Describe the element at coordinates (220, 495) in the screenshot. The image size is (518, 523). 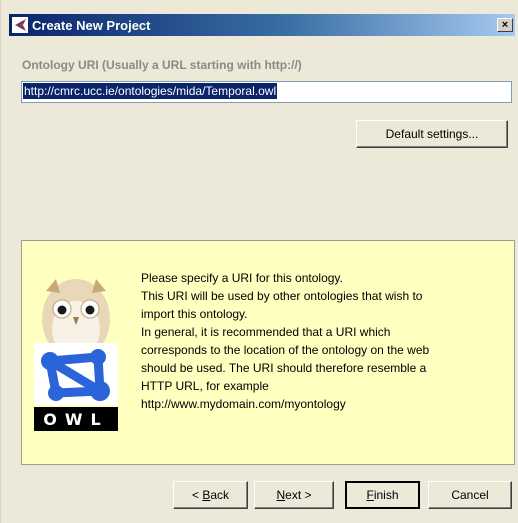
I see `back-label: ack` at that location.